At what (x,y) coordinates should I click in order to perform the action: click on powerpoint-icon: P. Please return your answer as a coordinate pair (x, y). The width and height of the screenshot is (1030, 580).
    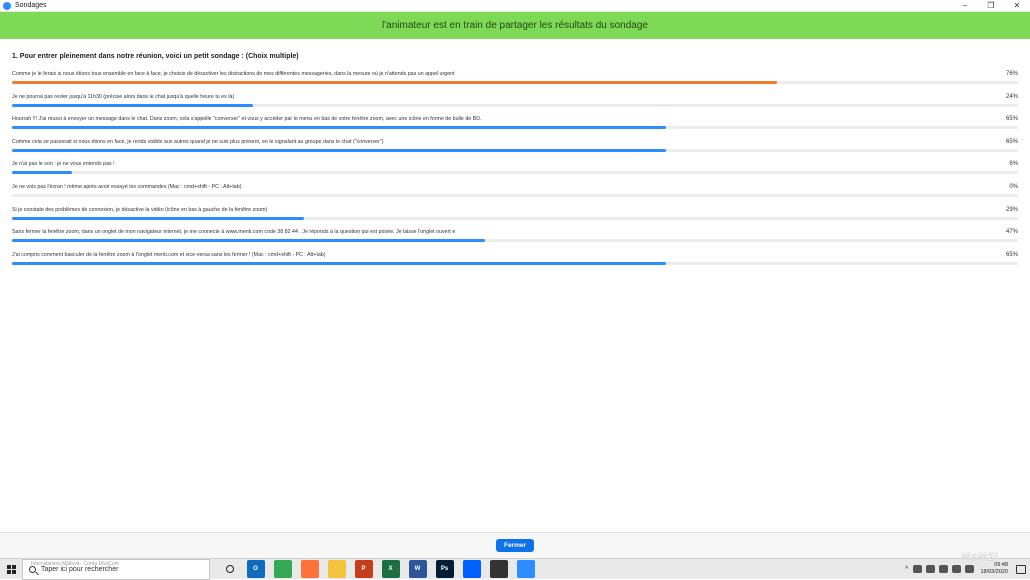
    Looking at the image, I should click on (363, 569).